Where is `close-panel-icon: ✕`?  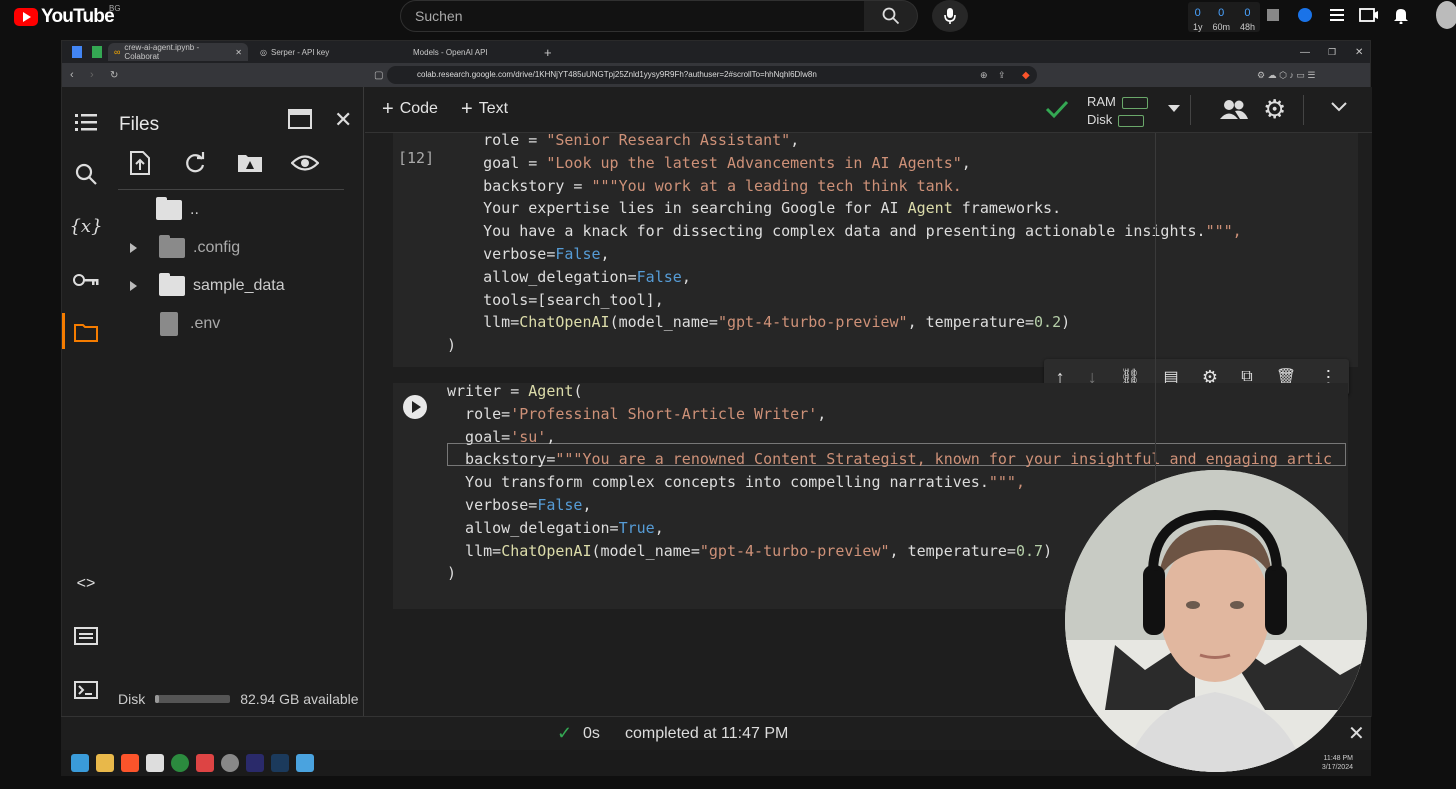 close-panel-icon: ✕ is located at coordinates (343, 120).